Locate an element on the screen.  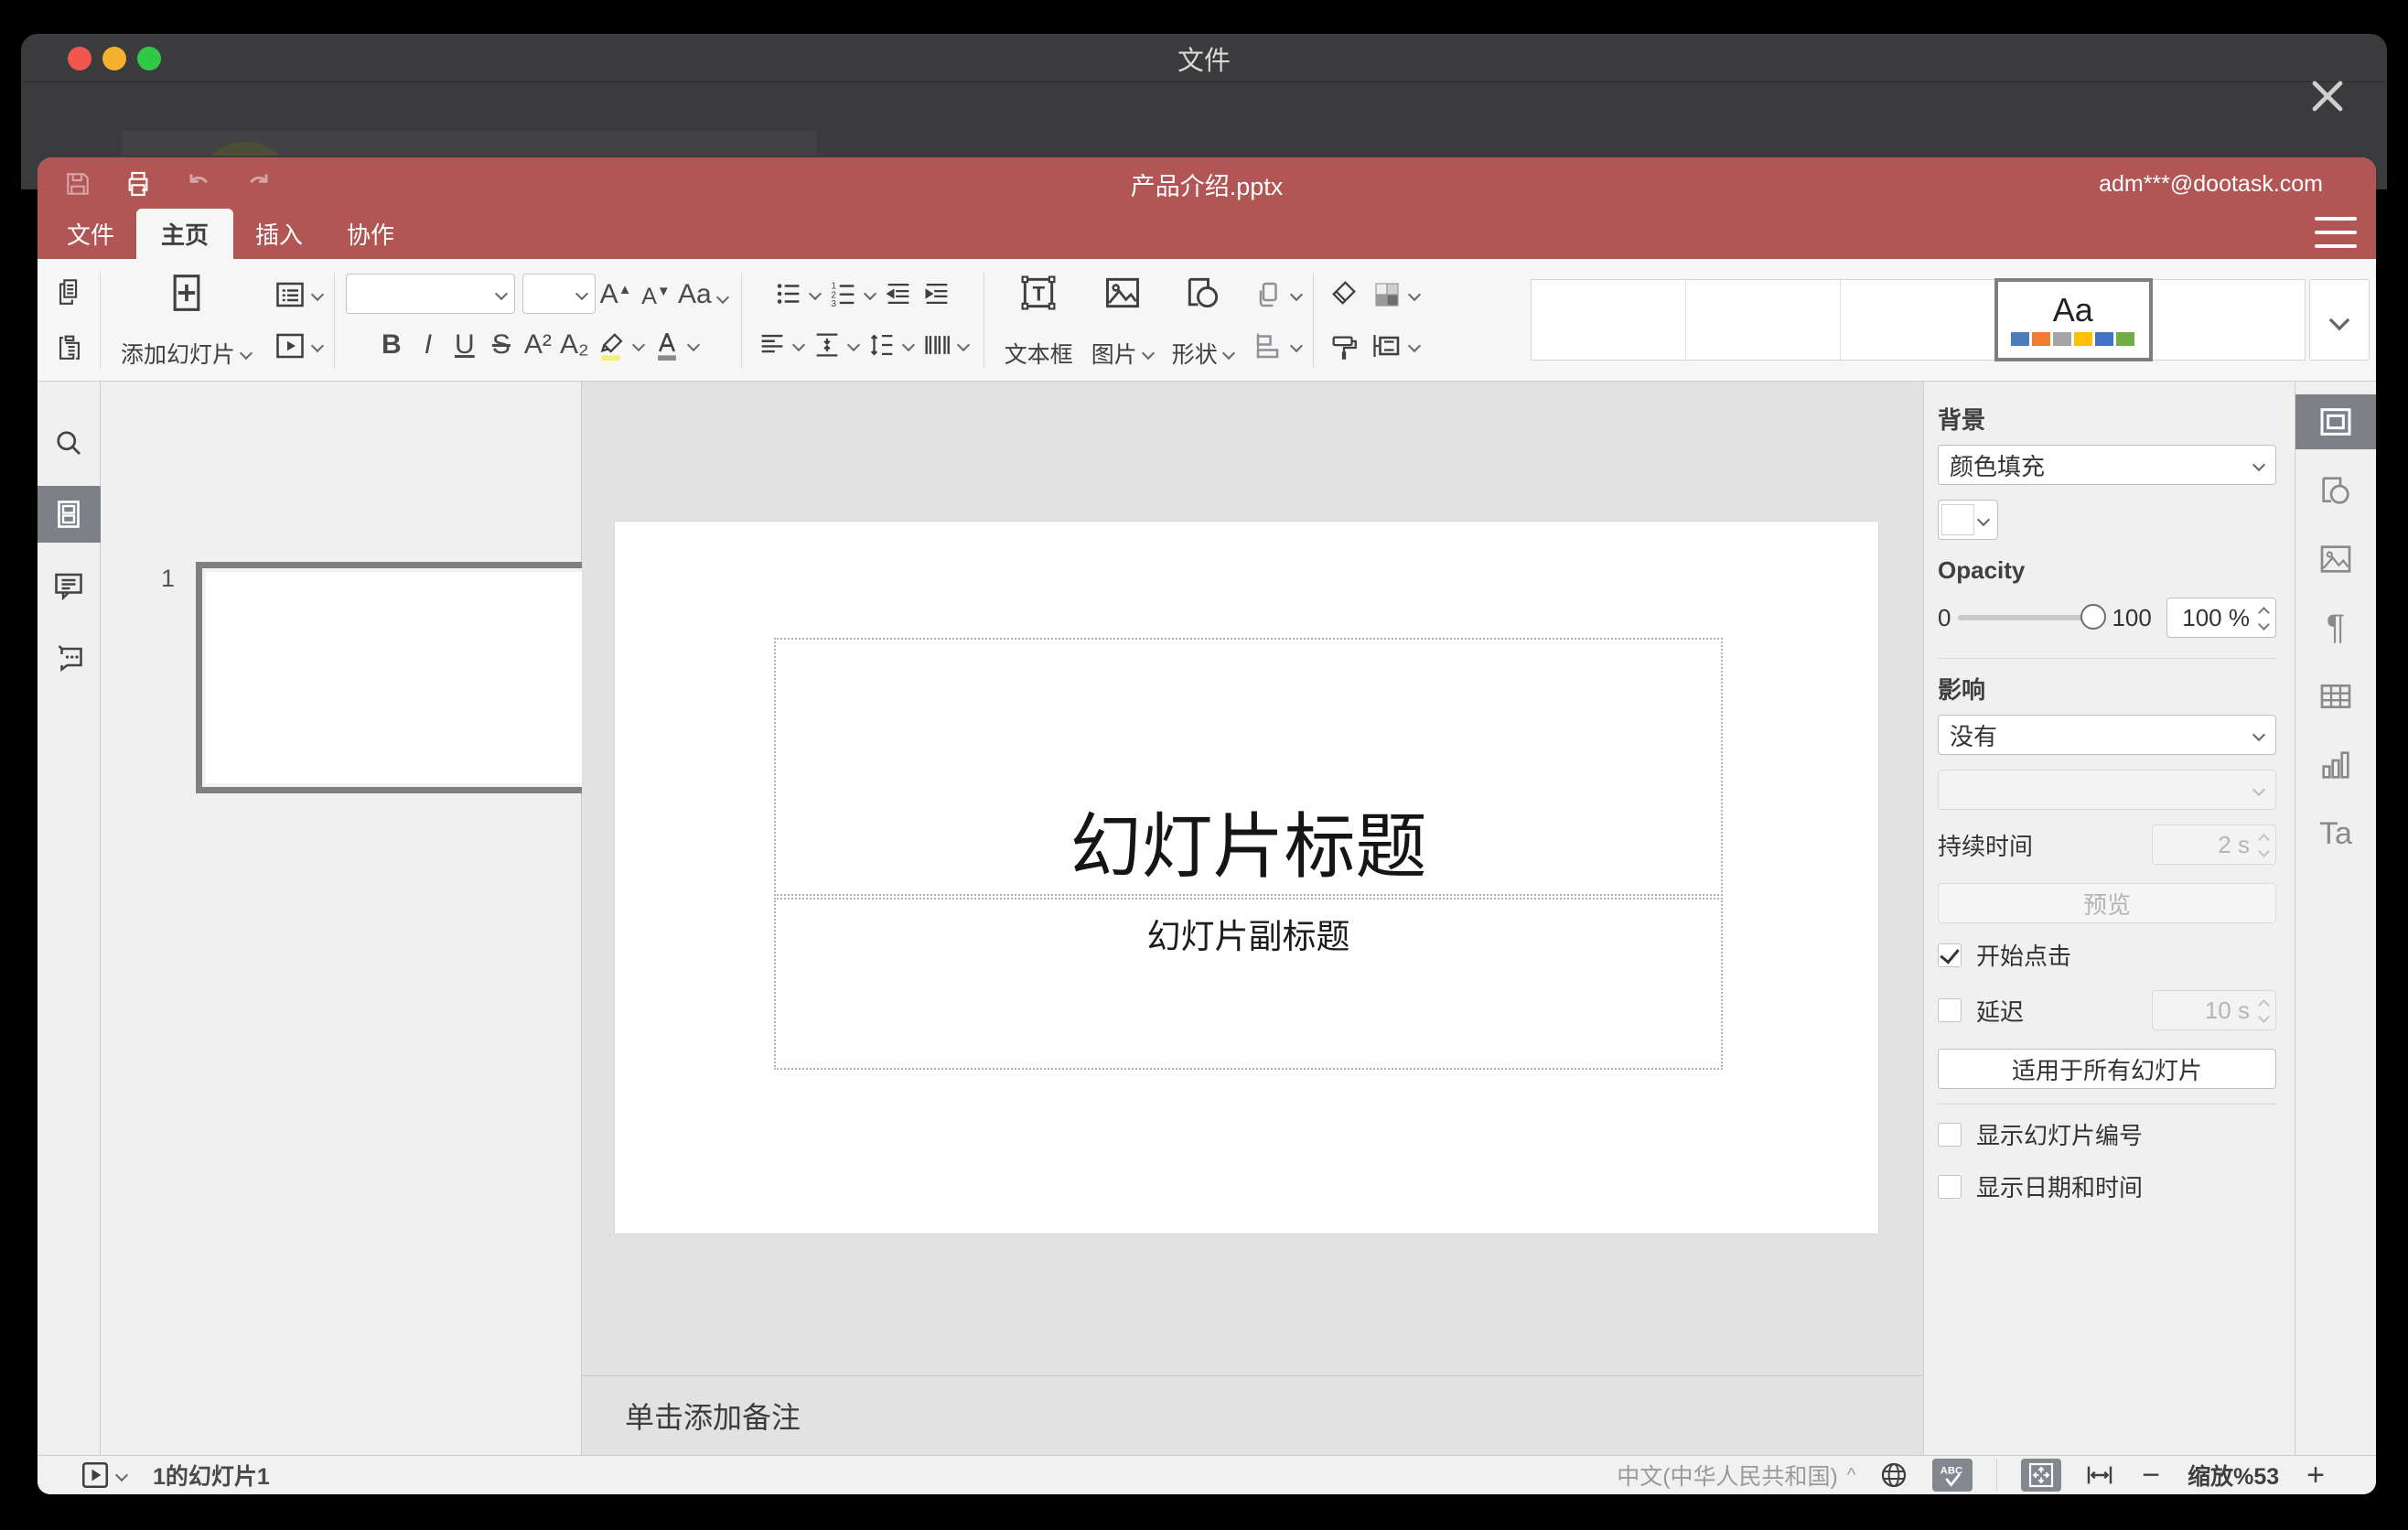
decrease-font-button: A ▼ is located at coordinates (656, 294).